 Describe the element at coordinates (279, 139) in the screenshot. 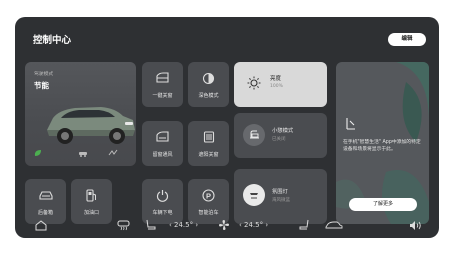

I see `nap-mode-status: 已关闭` at that location.